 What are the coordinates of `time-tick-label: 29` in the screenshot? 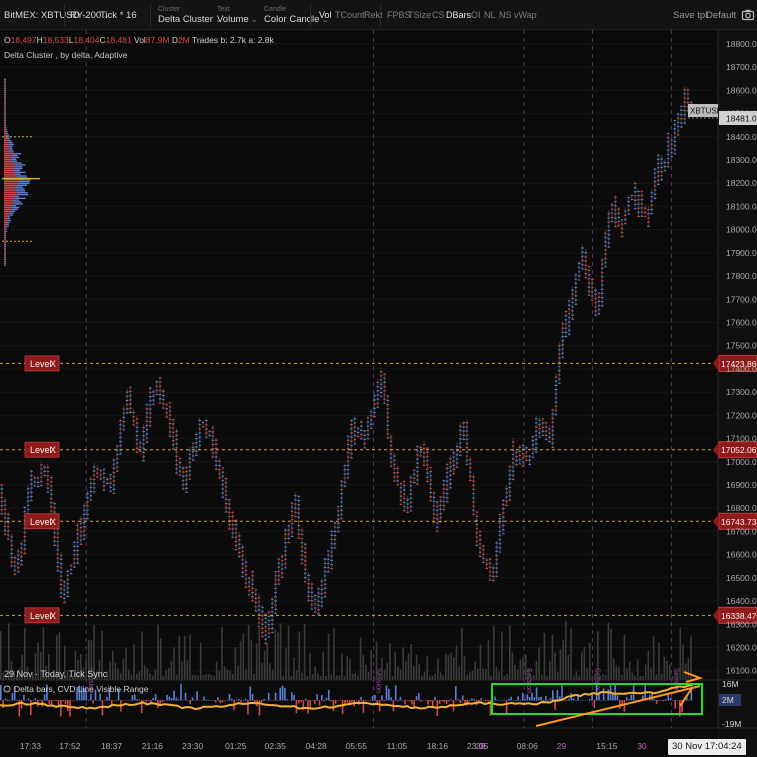 It's located at (562, 746).